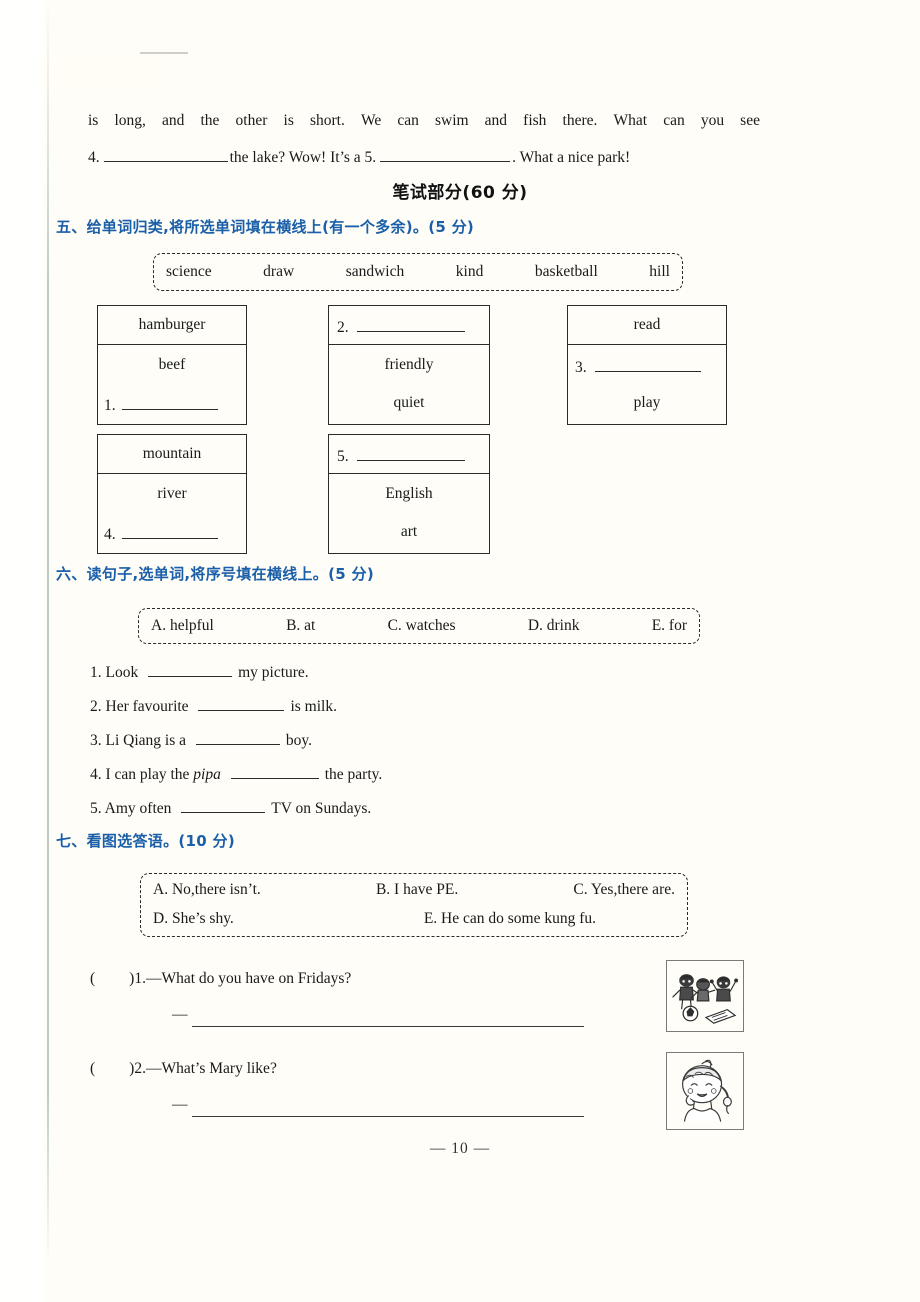 The image size is (920, 1302). I want to click on item-1-answer-rule, so click(388, 1027).